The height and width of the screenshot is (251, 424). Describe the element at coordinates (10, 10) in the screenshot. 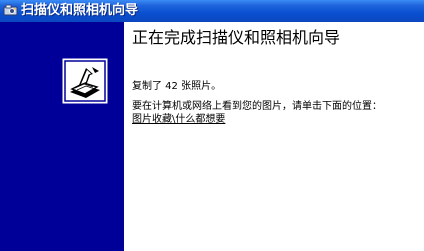

I see `scanner-camera-icon` at that location.